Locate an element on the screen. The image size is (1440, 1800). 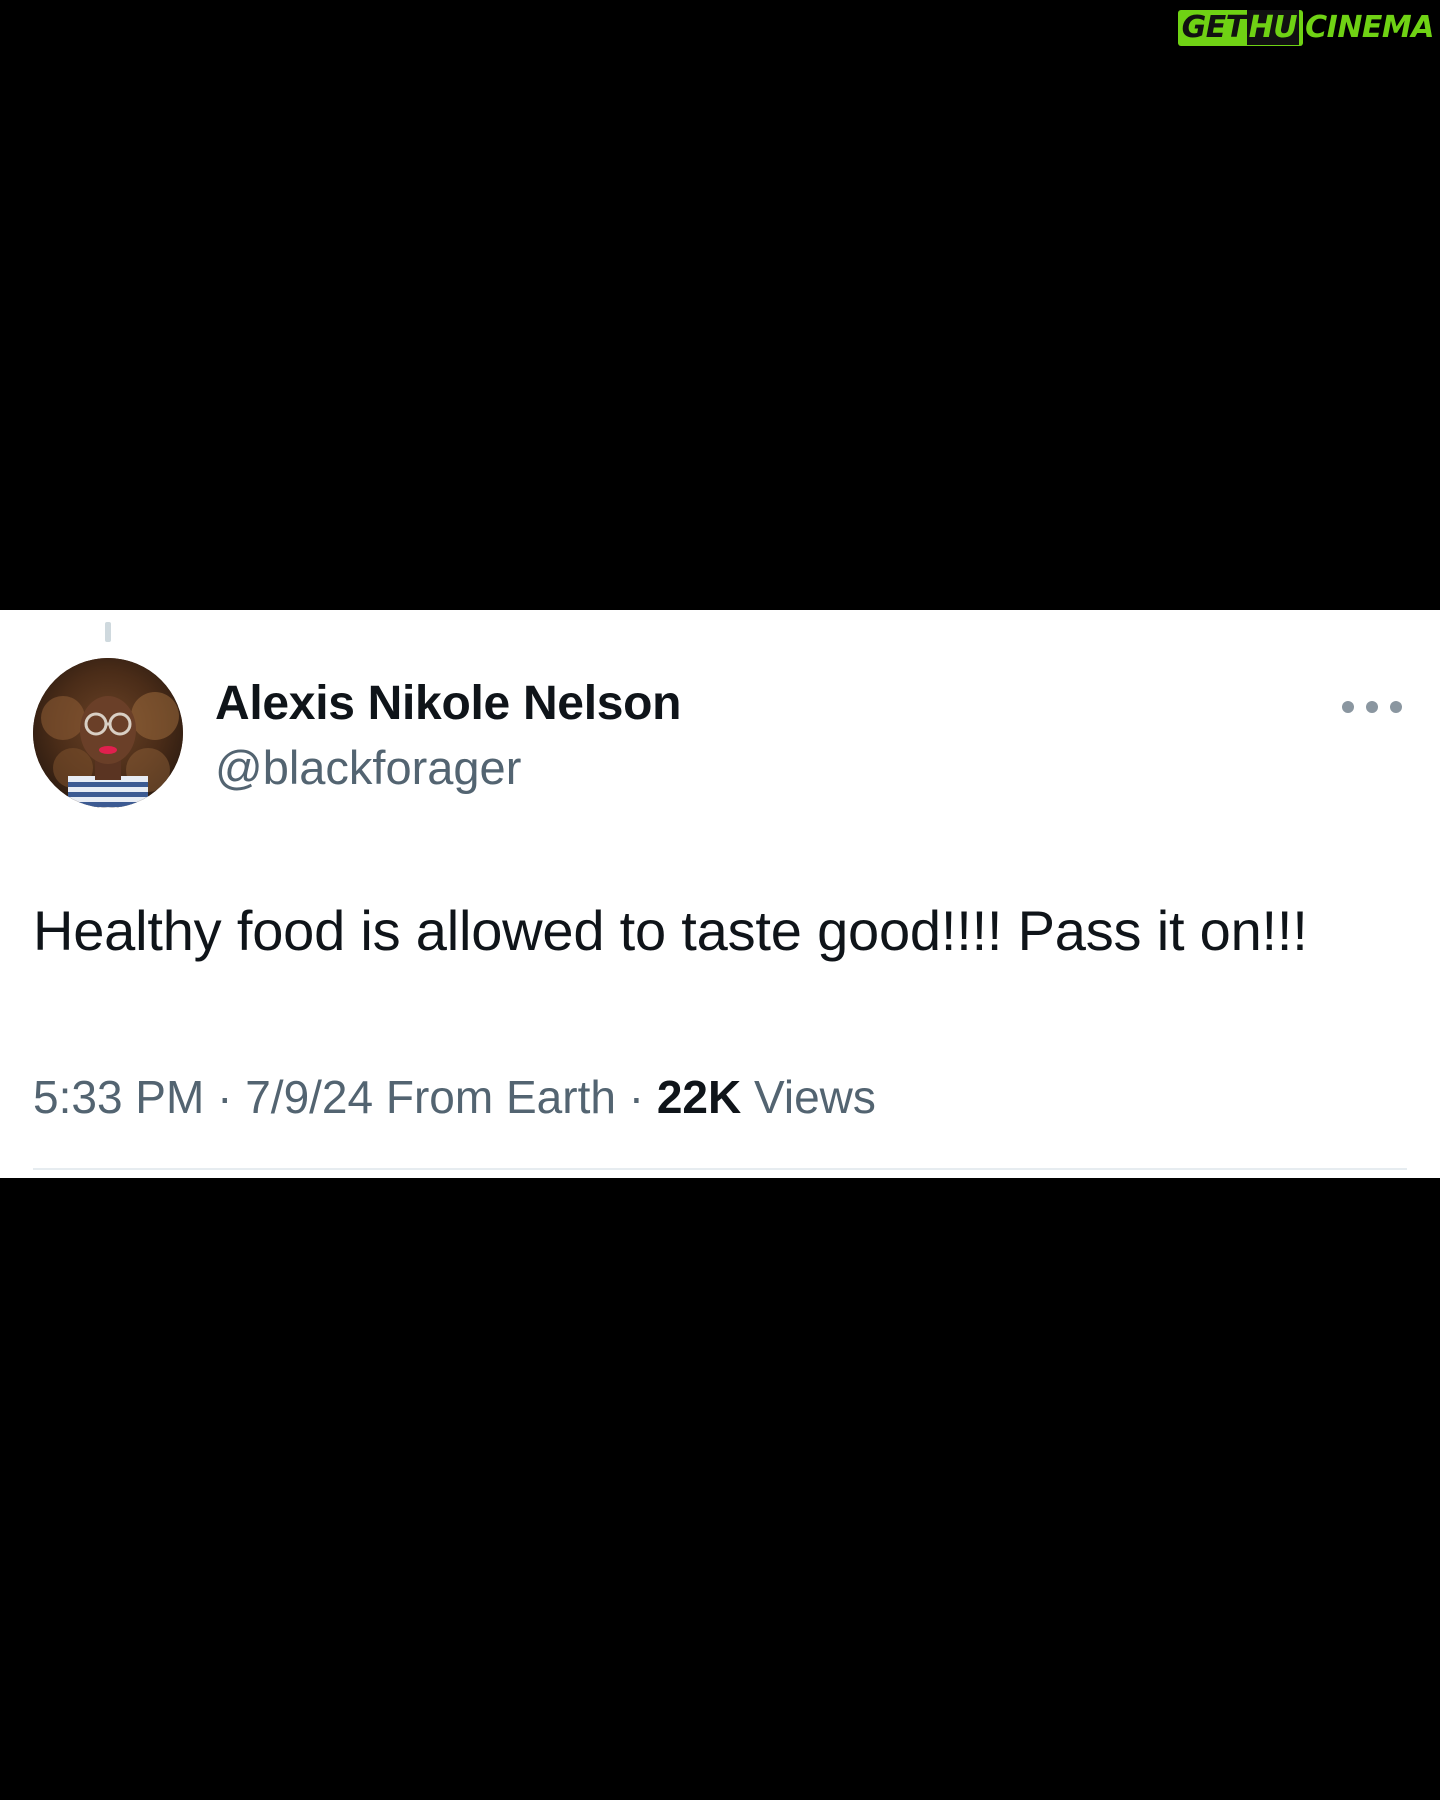
author-handle: @blackforager is located at coordinates (368, 767).